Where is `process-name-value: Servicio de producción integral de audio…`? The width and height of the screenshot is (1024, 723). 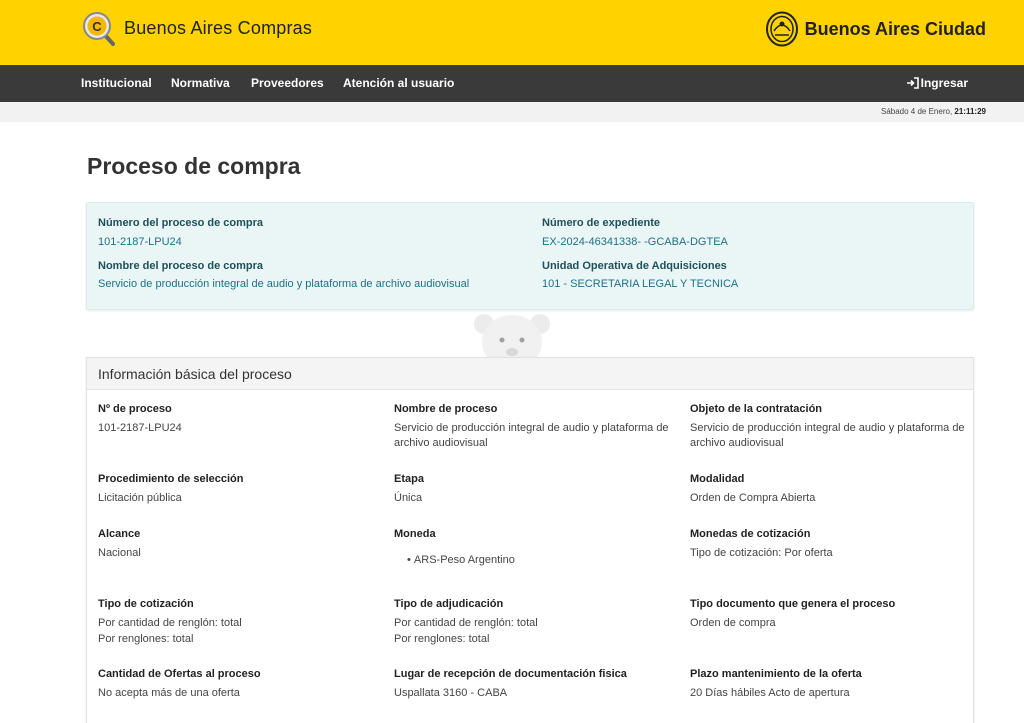 process-name-value: Servicio de producción integral de audio… is located at coordinates (284, 284).